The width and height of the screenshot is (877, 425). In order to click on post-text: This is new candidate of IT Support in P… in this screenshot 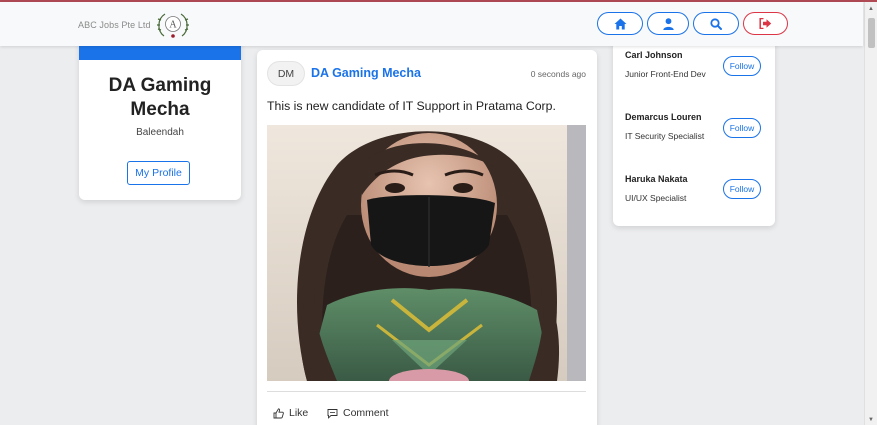, I will do `click(411, 106)`.